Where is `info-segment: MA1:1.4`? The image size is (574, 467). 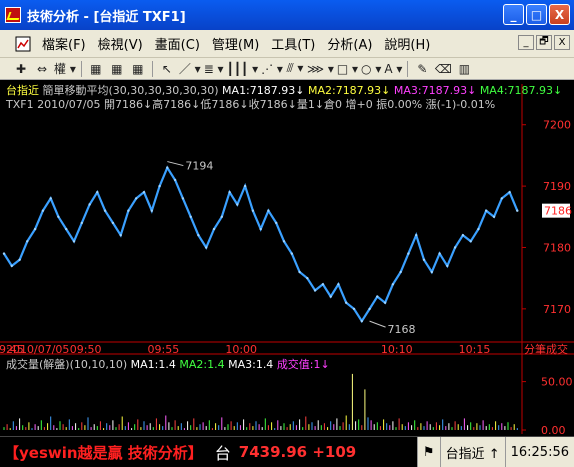
info-segment: MA1:1.4 is located at coordinates (155, 364).